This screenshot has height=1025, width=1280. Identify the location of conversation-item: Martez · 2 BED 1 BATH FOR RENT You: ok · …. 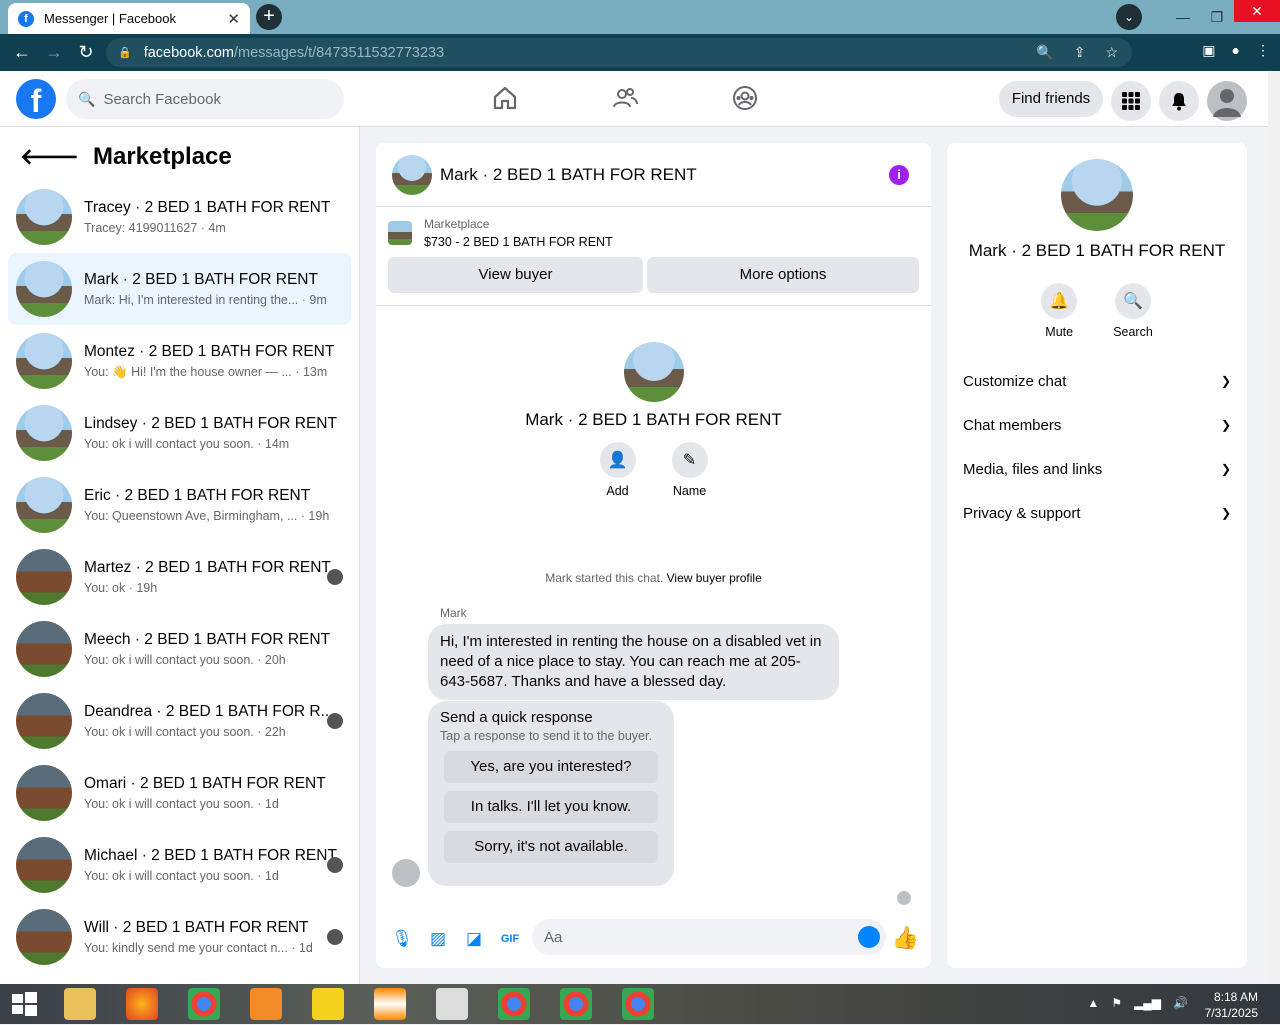
(179, 577).